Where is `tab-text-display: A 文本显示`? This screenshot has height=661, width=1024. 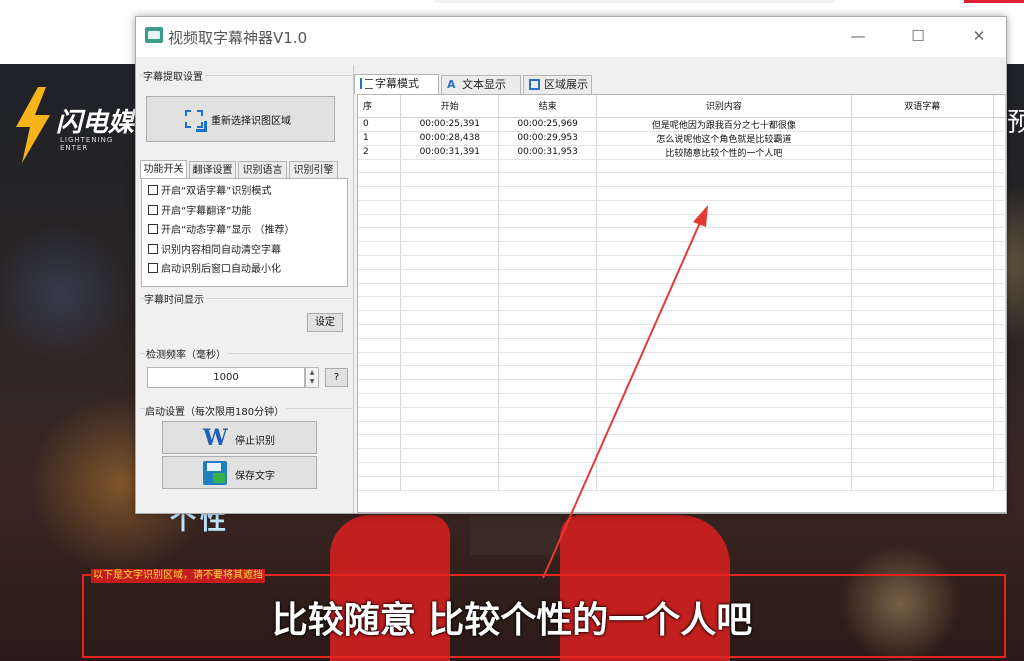 tab-text-display: A 文本显示 is located at coordinates (481, 84).